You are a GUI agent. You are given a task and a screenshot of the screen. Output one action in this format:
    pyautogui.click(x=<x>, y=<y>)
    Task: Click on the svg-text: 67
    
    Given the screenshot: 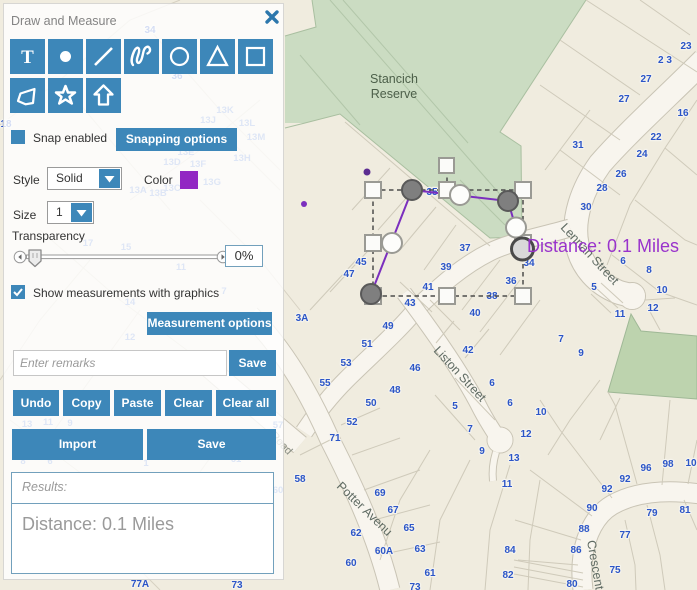 What is the action you would take?
    pyautogui.click(x=393, y=510)
    